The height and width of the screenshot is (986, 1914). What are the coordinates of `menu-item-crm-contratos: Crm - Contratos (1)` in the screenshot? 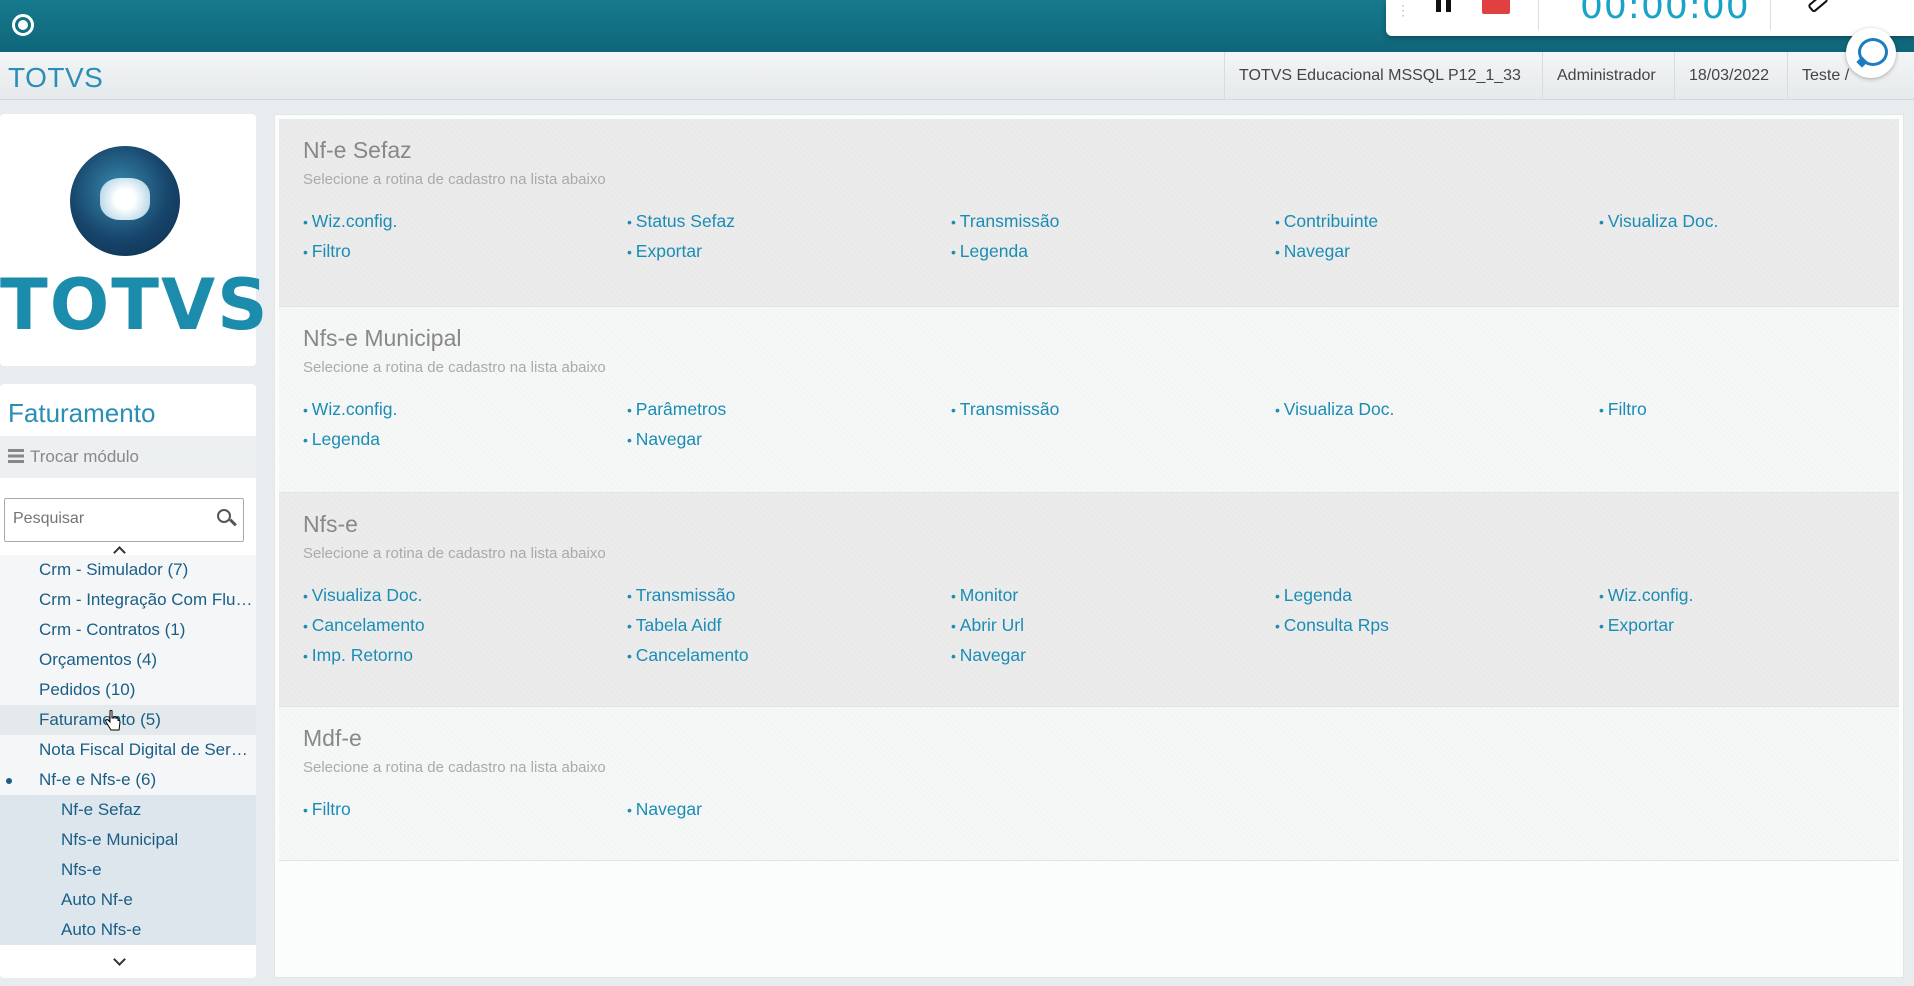 It's located at (128, 630).